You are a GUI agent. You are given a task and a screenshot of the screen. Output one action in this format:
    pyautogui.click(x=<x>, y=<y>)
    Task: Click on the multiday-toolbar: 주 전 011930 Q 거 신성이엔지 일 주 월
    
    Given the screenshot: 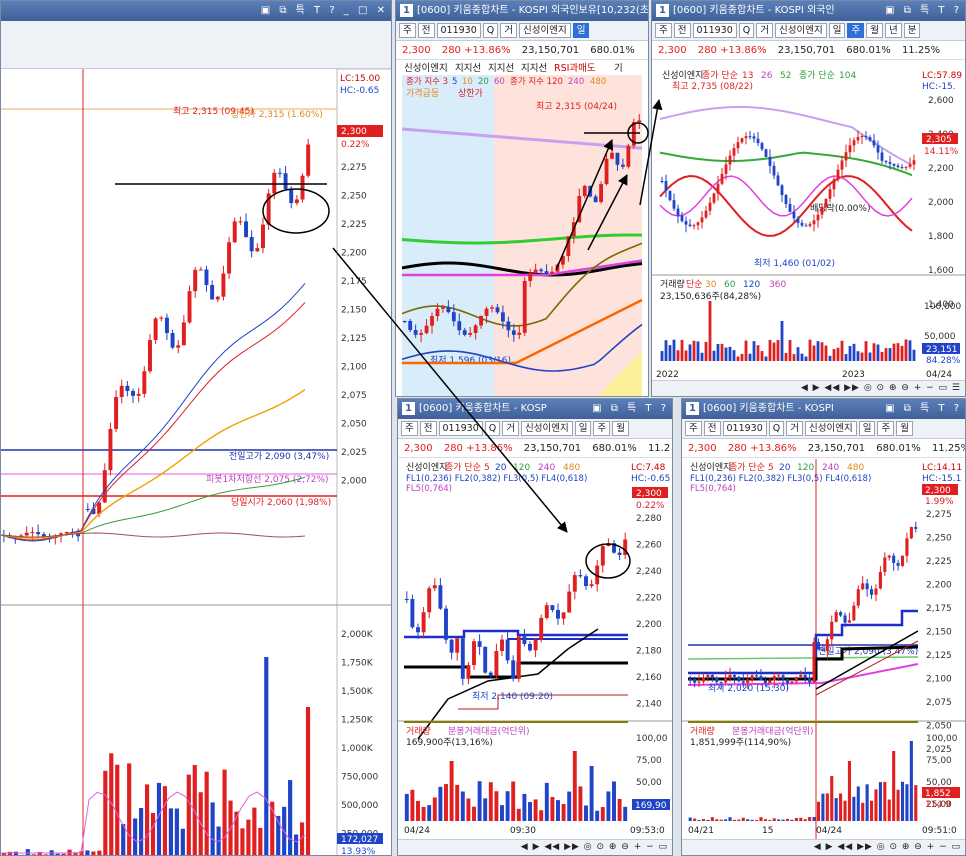 What is the action you would take?
    pyautogui.click(x=823, y=429)
    